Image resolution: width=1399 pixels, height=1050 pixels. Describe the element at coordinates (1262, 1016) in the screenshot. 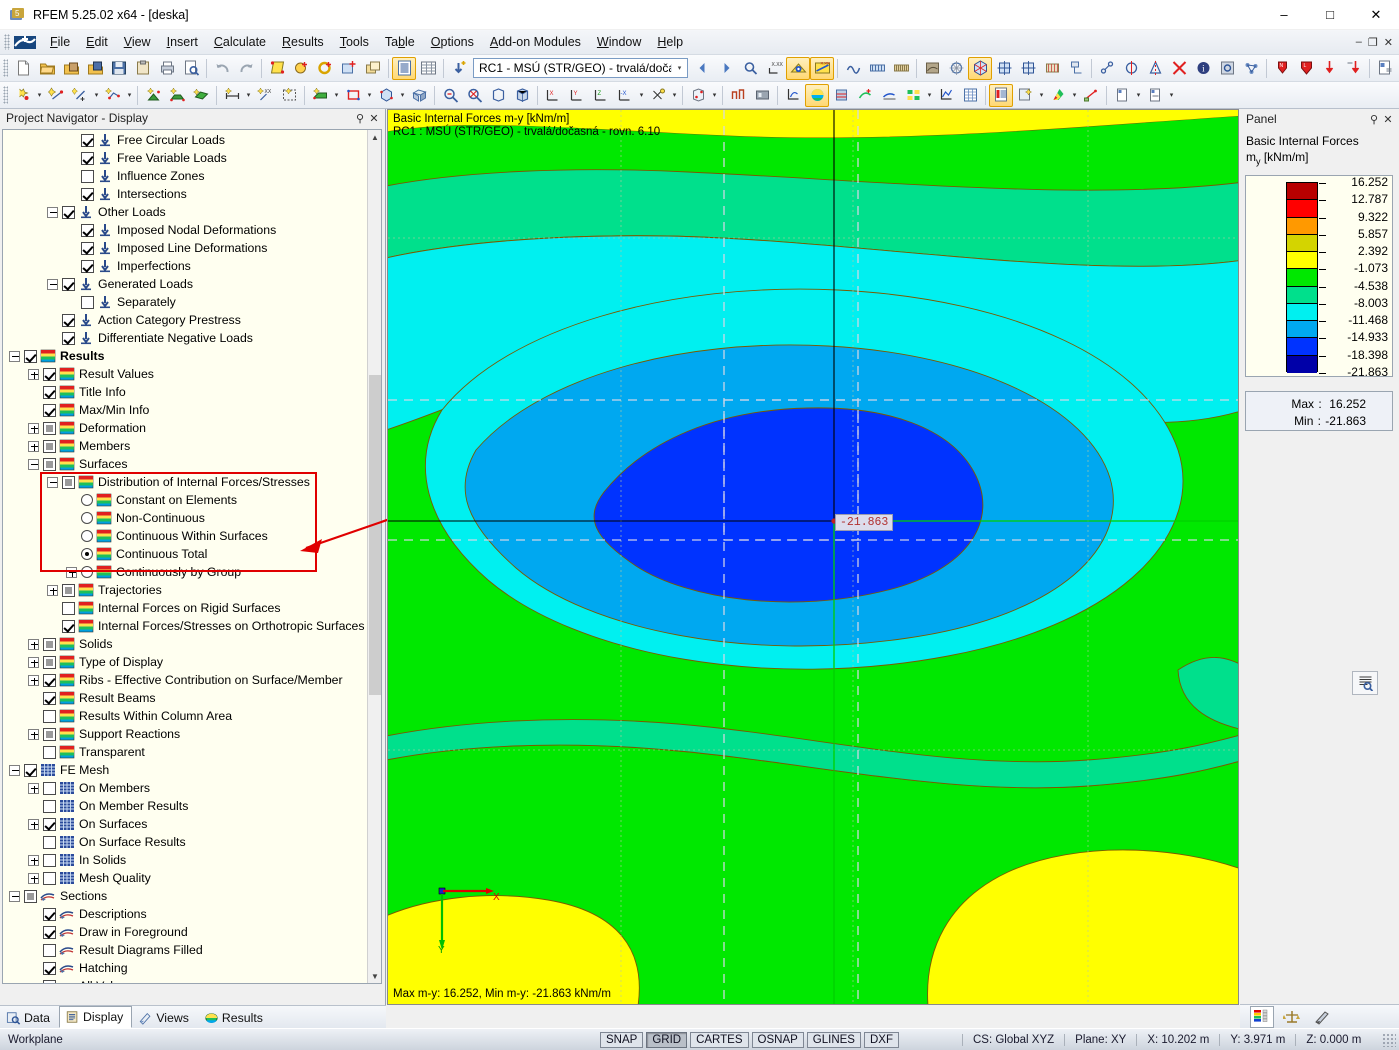

I see `color-scale-button` at that location.